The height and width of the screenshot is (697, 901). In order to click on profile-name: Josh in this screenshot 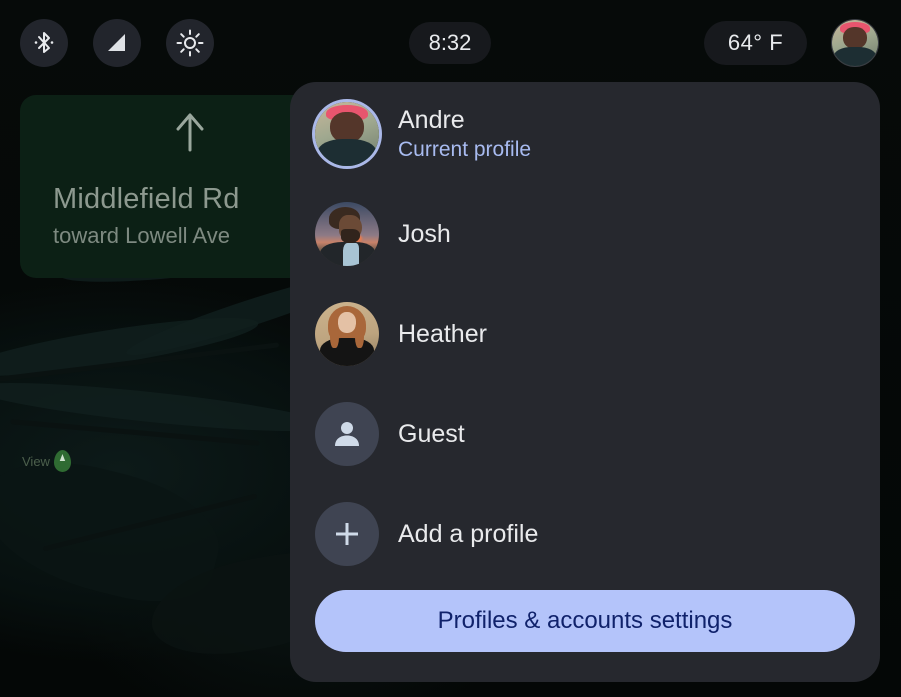, I will do `click(424, 234)`.